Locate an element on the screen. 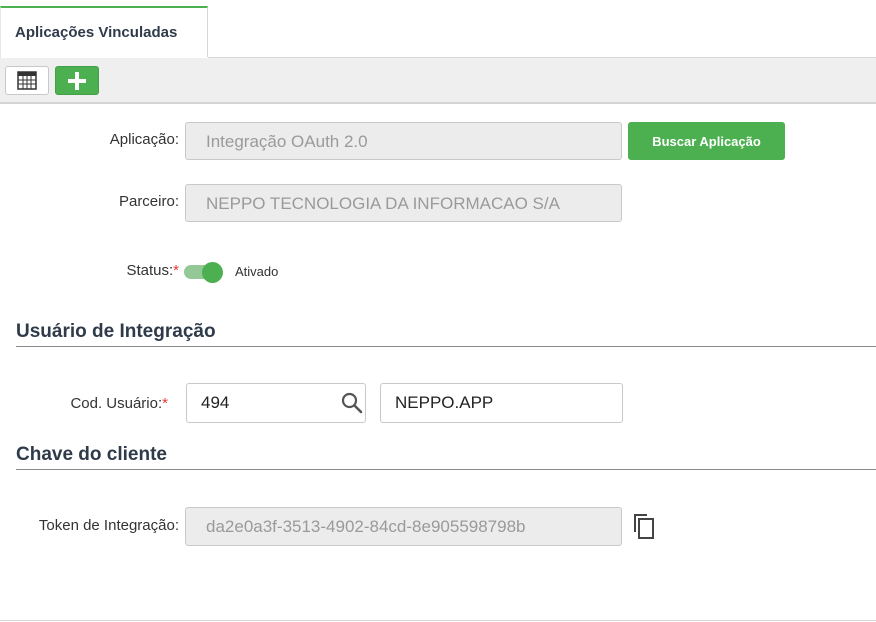 The height and width of the screenshot is (622, 876). aplicacao-field: Integração OAuth 2.0 is located at coordinates (403, 141).